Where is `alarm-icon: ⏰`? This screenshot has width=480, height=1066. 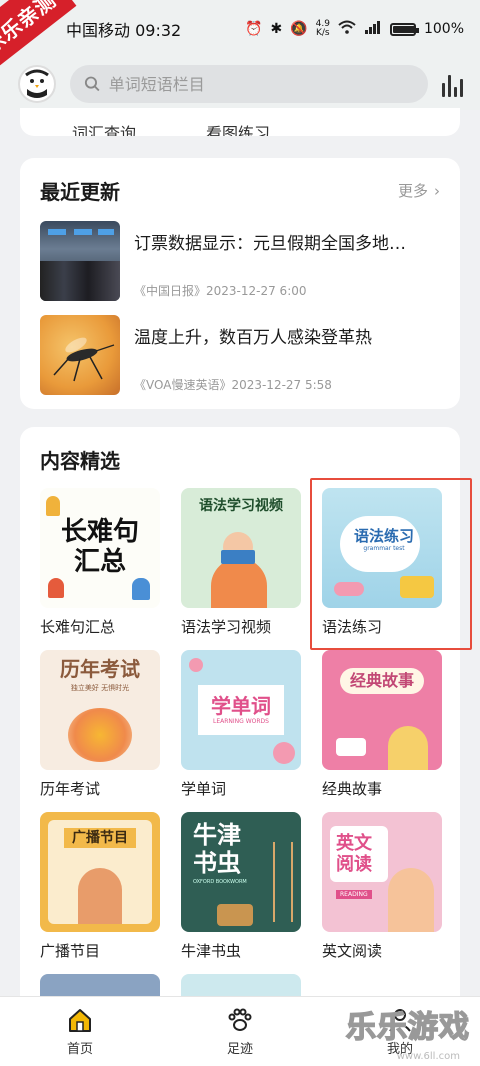
alarm-icon: ⏰ is located at coordinates (254, 29).